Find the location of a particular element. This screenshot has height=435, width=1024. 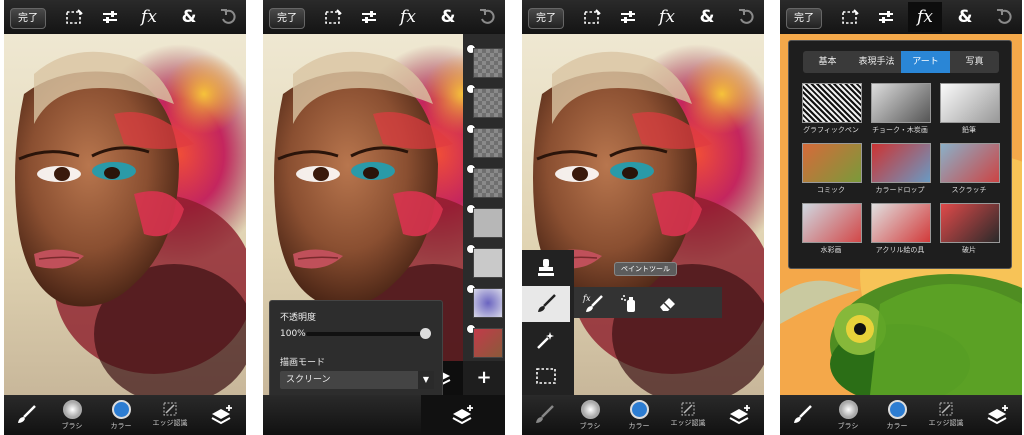

blend-mode-select: スクリーン ▼ is located at coordinates (357, 380).